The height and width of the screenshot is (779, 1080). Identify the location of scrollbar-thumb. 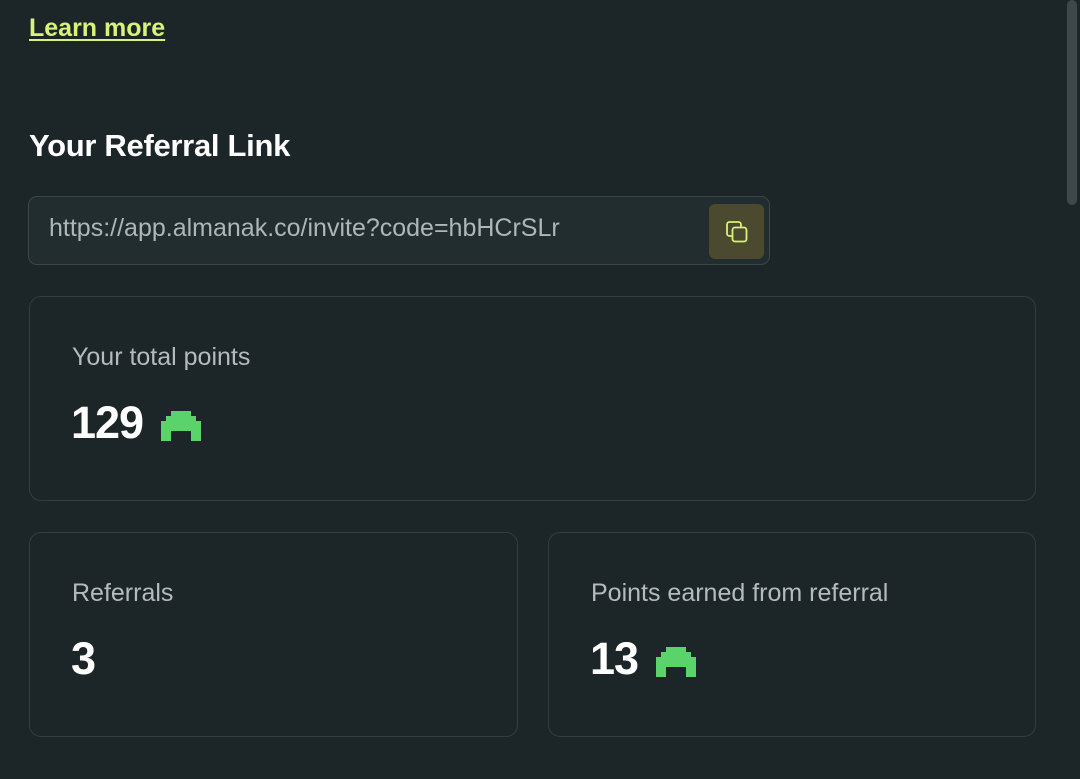
(1072, 102).